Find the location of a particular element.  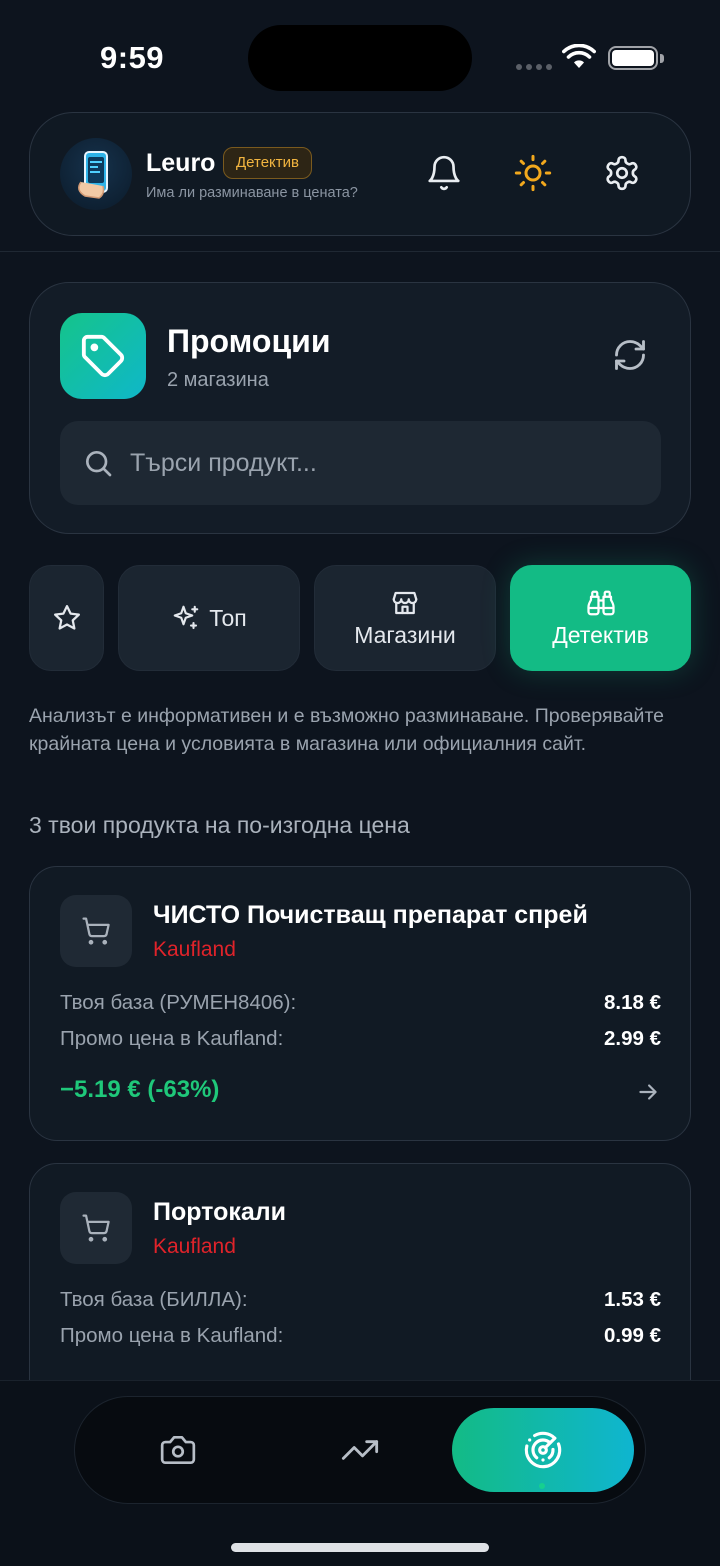

savings-amount: −5.19 € (-63%) is located at coordinates (140, 1089).